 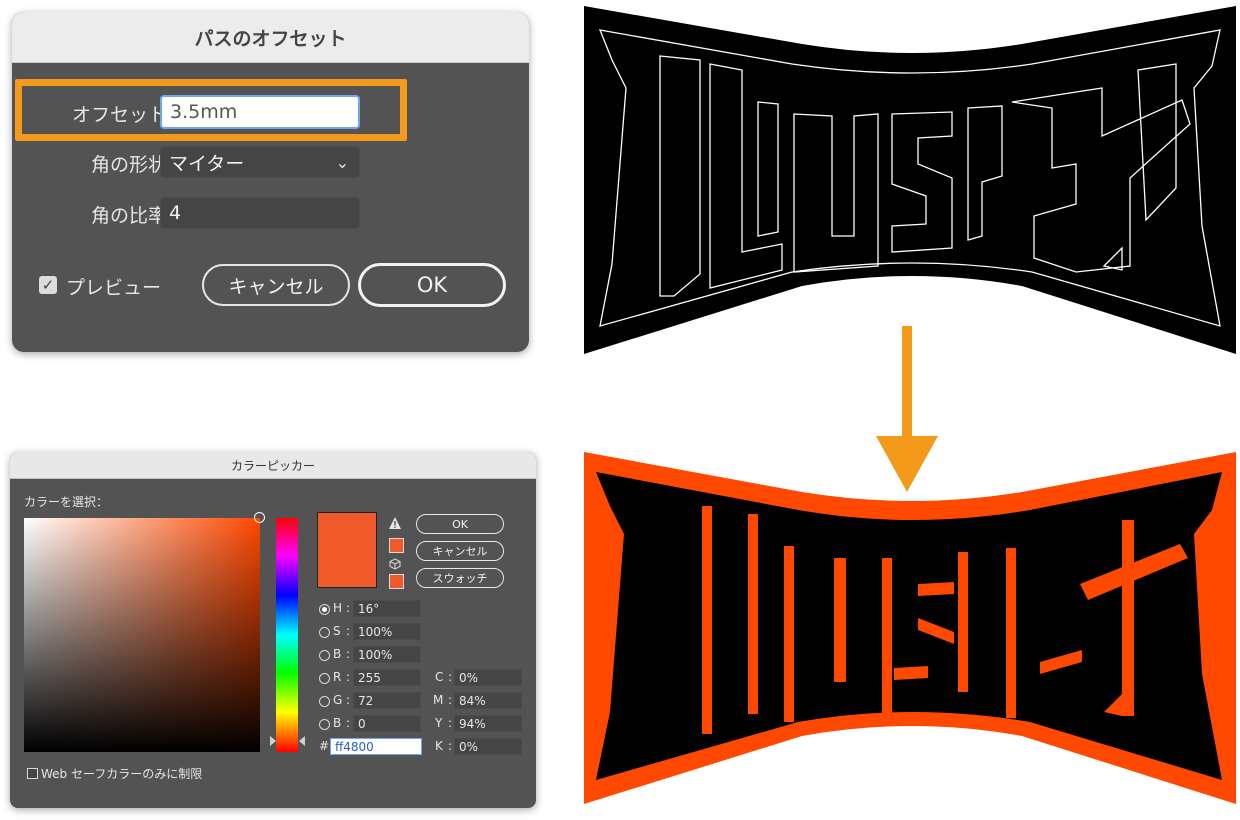 What do you see at coordinates (439, 723) in the screenshot?
I see `yellow-label: Y` at bounding box center [439, 723].